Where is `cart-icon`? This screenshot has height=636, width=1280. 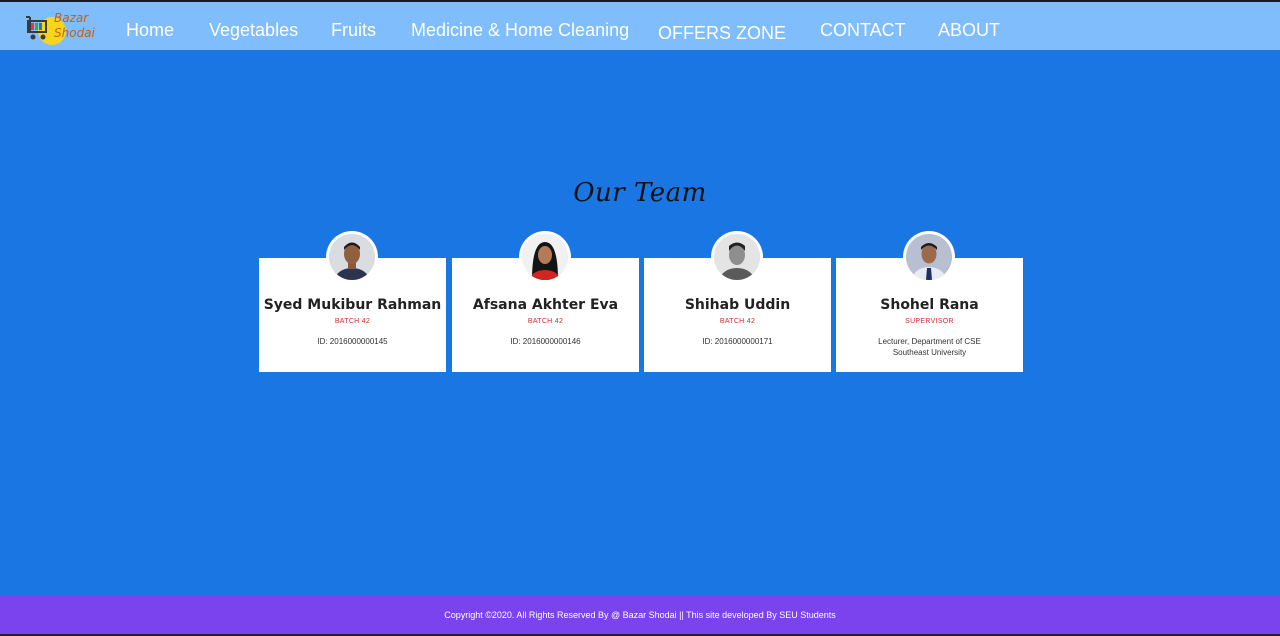
cart-icon is located at coordinates (36, 28).